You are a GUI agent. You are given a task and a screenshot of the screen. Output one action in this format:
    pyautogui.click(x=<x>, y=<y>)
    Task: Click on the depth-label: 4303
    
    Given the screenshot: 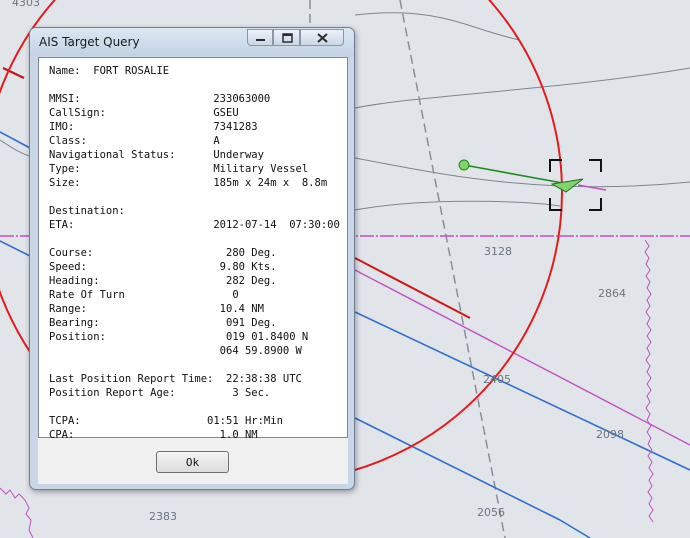 What is the action you would take?
    pyautogui.click(x=26, y=4)
    